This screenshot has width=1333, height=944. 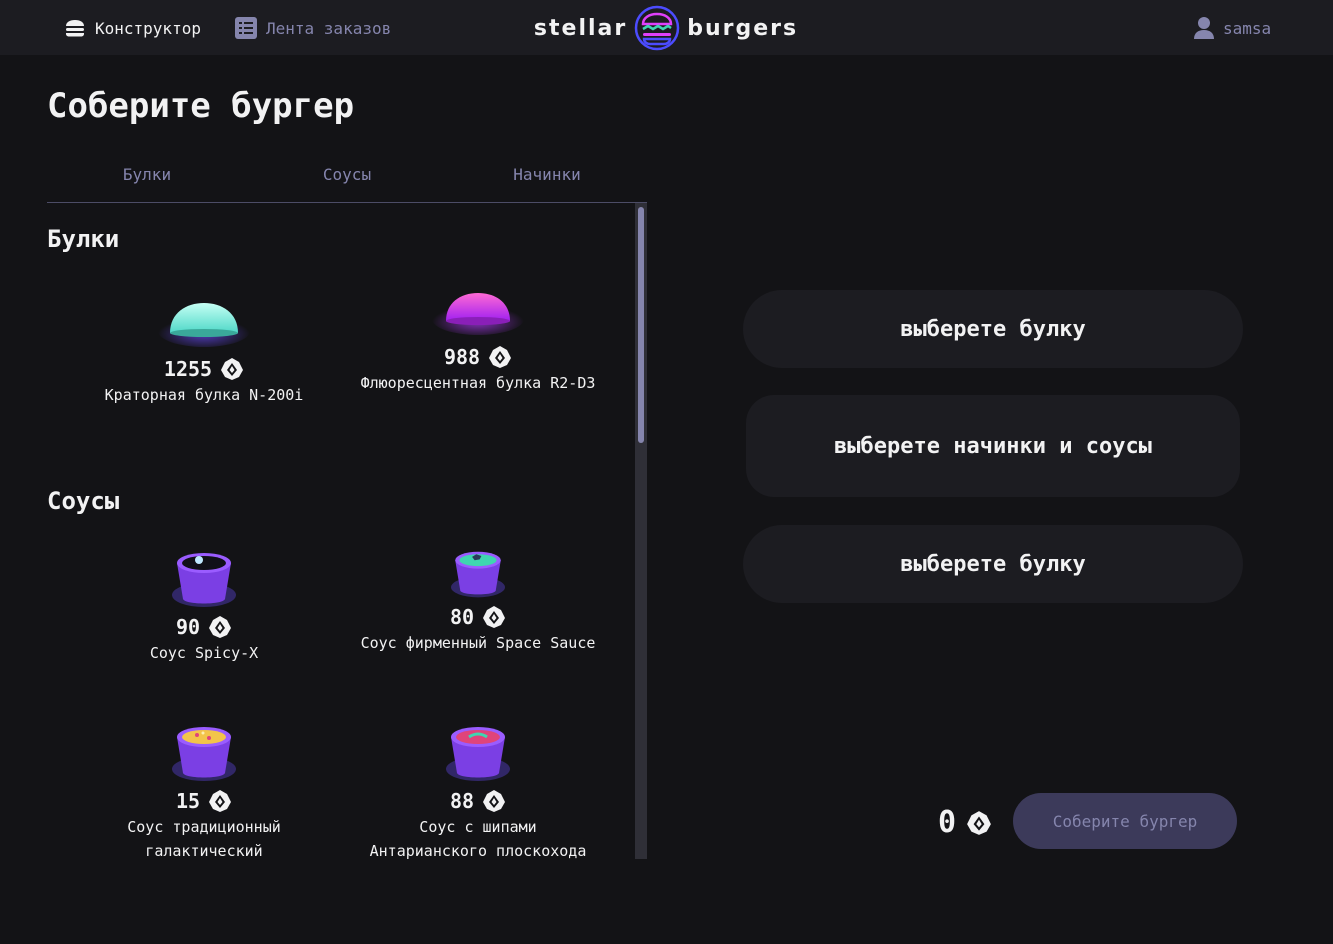 What do you see at coordinates (204, 838) in the screenshot?
I see `ingredient-name: Соус традиционный галактический` at bounding box center [204, 838].